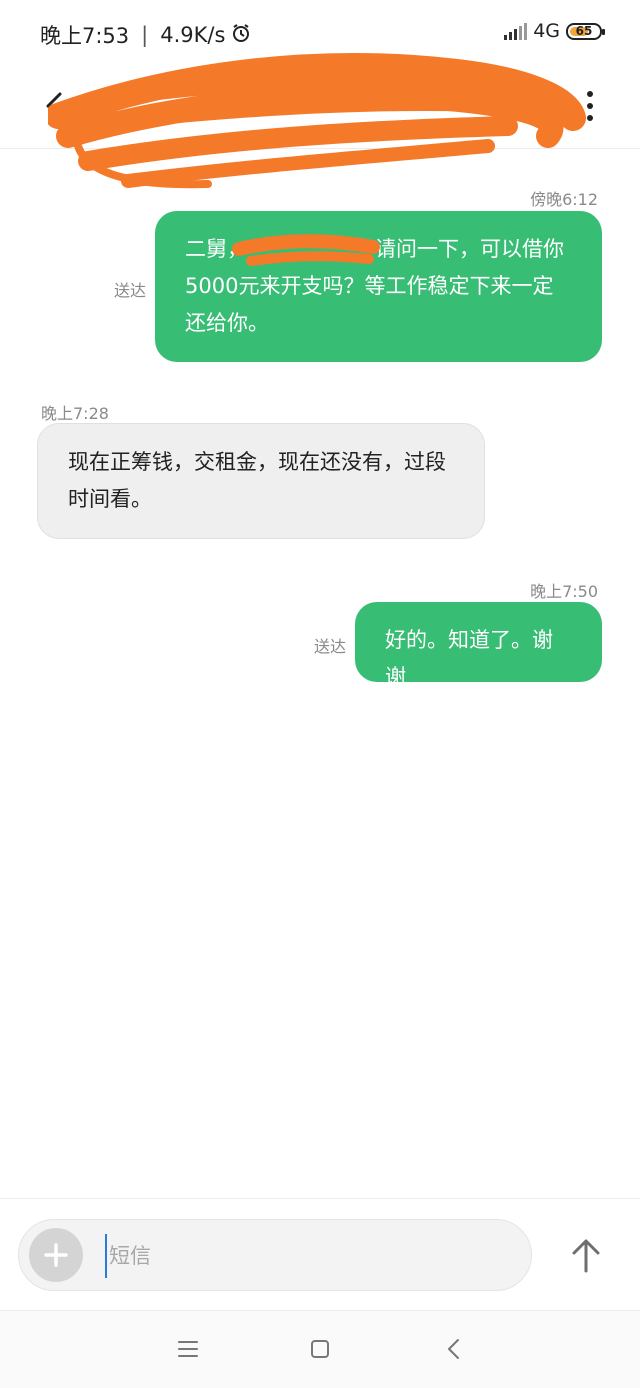 Image resolution: width=640 pixels, height=1388 pixels. I want to click on battery-icon: 65, so click(585, 31).